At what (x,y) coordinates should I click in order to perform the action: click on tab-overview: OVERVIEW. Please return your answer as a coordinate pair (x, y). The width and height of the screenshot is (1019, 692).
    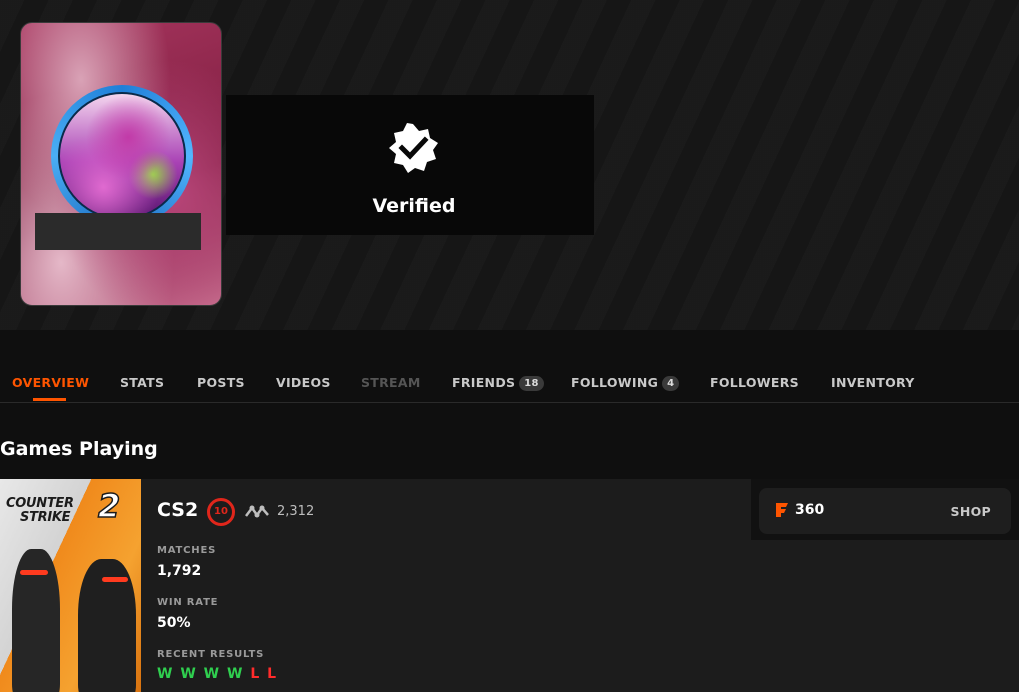
    Looking at the image, I should click on (50, 382).